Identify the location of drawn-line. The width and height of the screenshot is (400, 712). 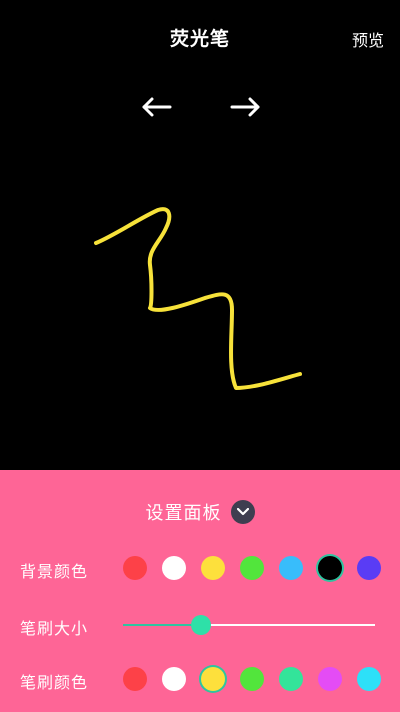
(198, 298).